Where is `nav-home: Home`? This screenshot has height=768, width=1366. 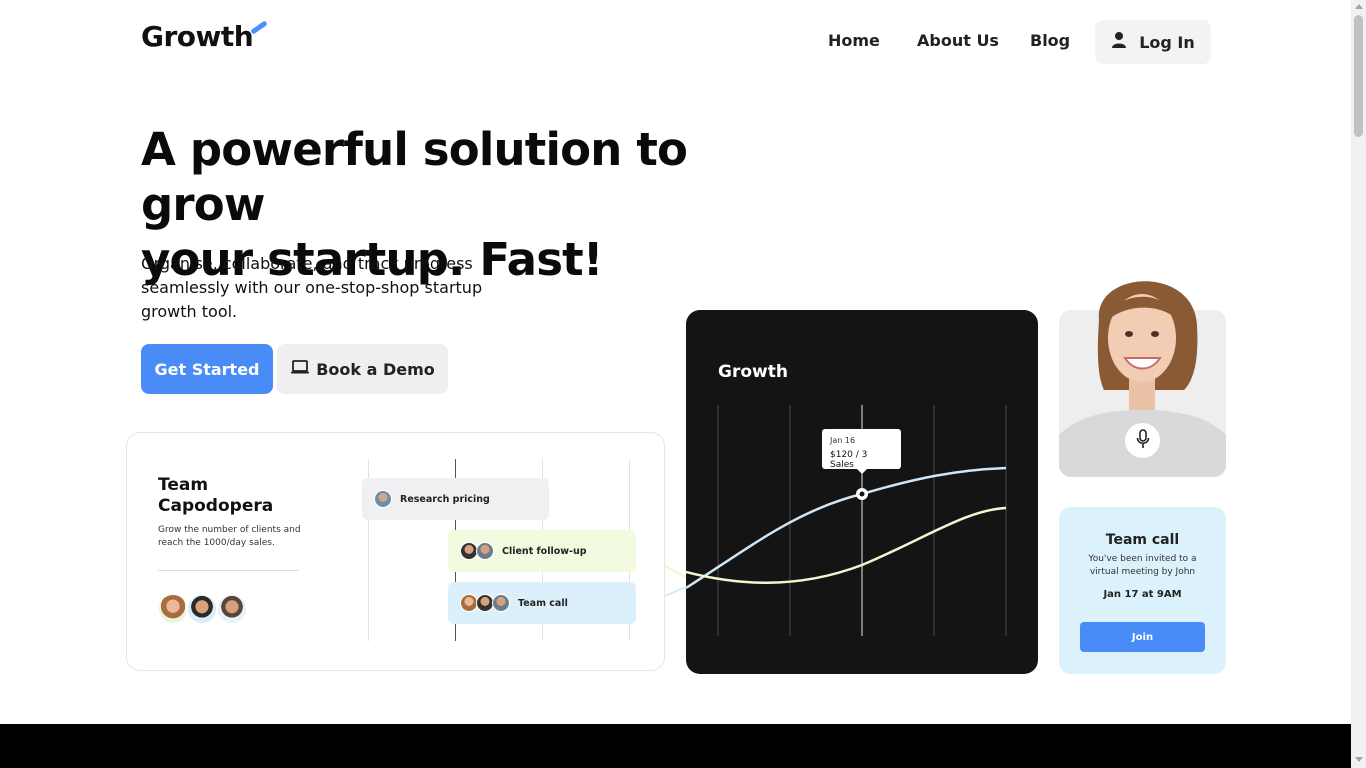 nav-home: Home is located at coordinates (854, 40).